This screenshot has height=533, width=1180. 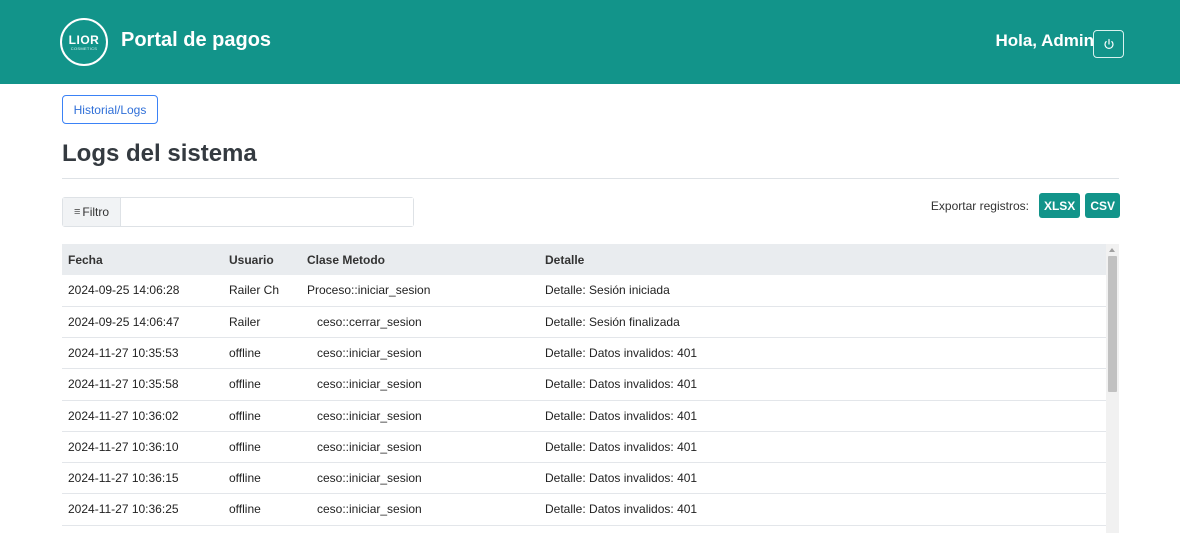 What do you see at coordinates (123, 353) in the screenshot?
I see `cell-fecha: 2024-11-27 10:35:53` at bounding box center [123, 353].